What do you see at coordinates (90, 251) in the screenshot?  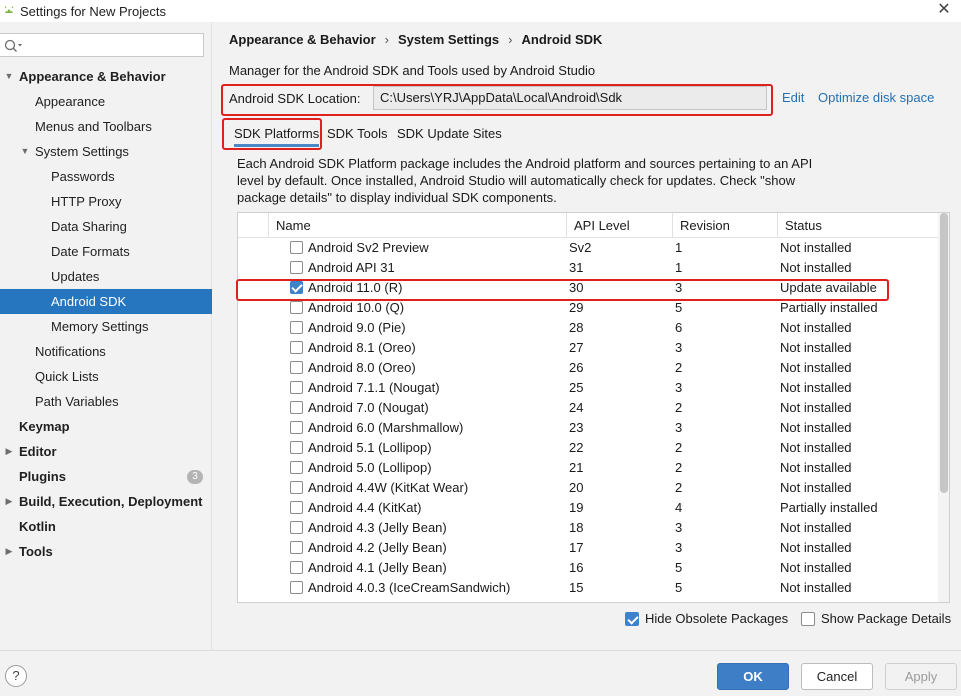 I see `sidebar-item-label: Date Formats` at bounding box center [90, 251].